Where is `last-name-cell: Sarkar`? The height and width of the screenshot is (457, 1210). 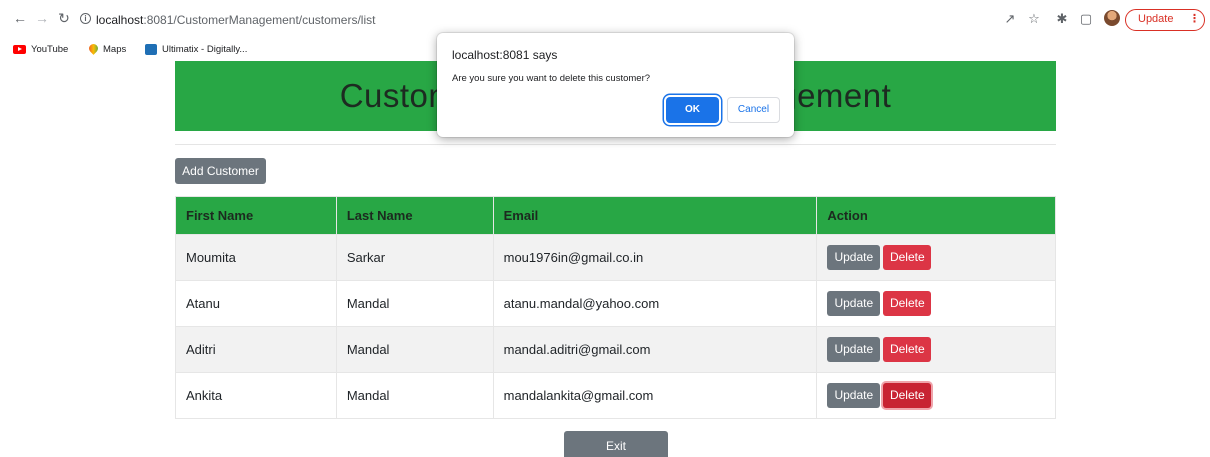 last-name-cell: Sarkar is located at coordinates (415, 257).